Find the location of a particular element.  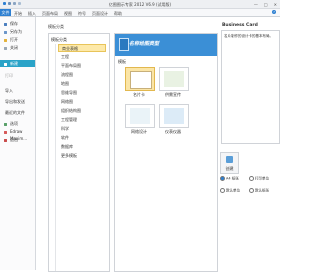

tab-page-layout: 页面布局 is located at coordinates (50, 14).